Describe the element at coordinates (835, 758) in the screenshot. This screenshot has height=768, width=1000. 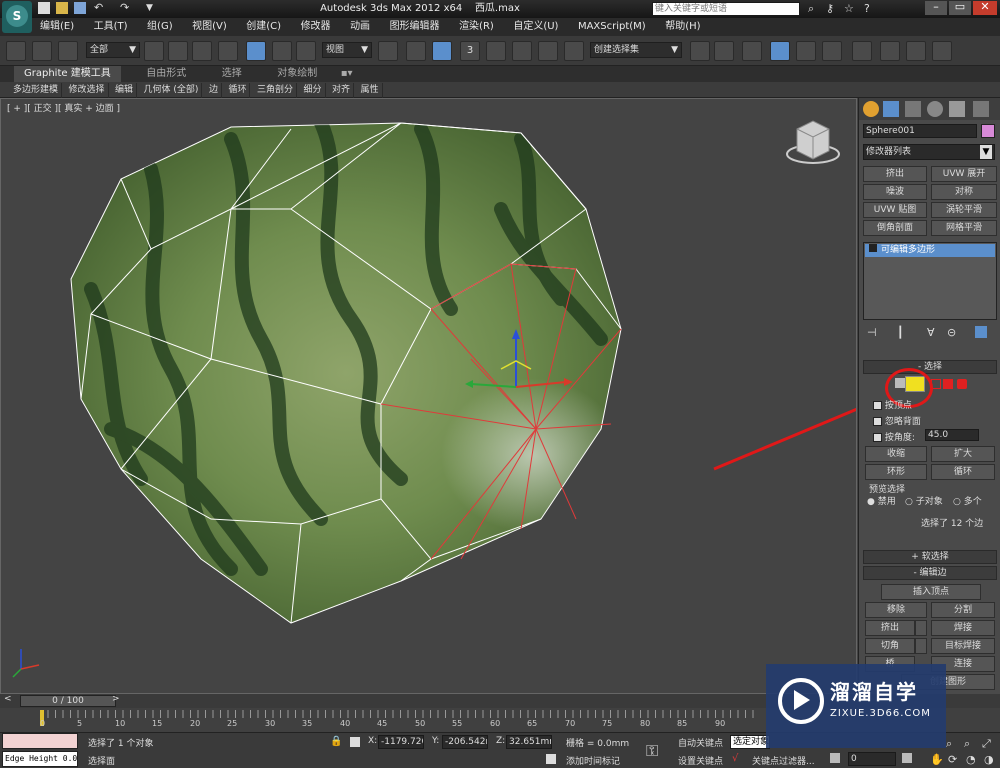
I see `go-to-start-icon` at that location.